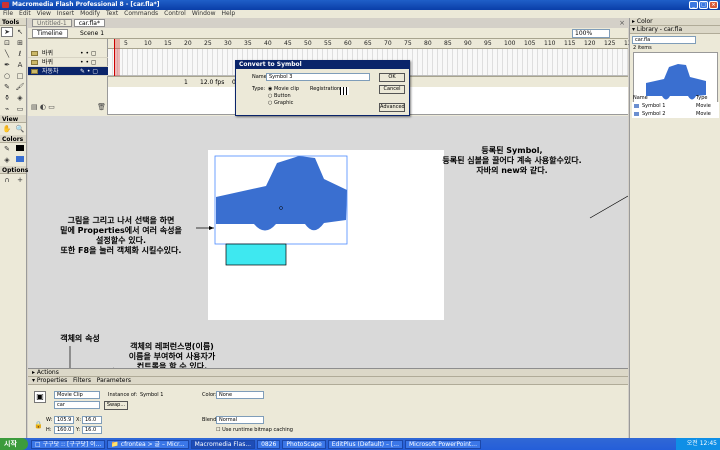 This screenshot has height=450, width=720. What do you see at coordinates (43, 107) in the screenshot?
I see `add-guide-icon: ◐` at bounding box center [43, 107].